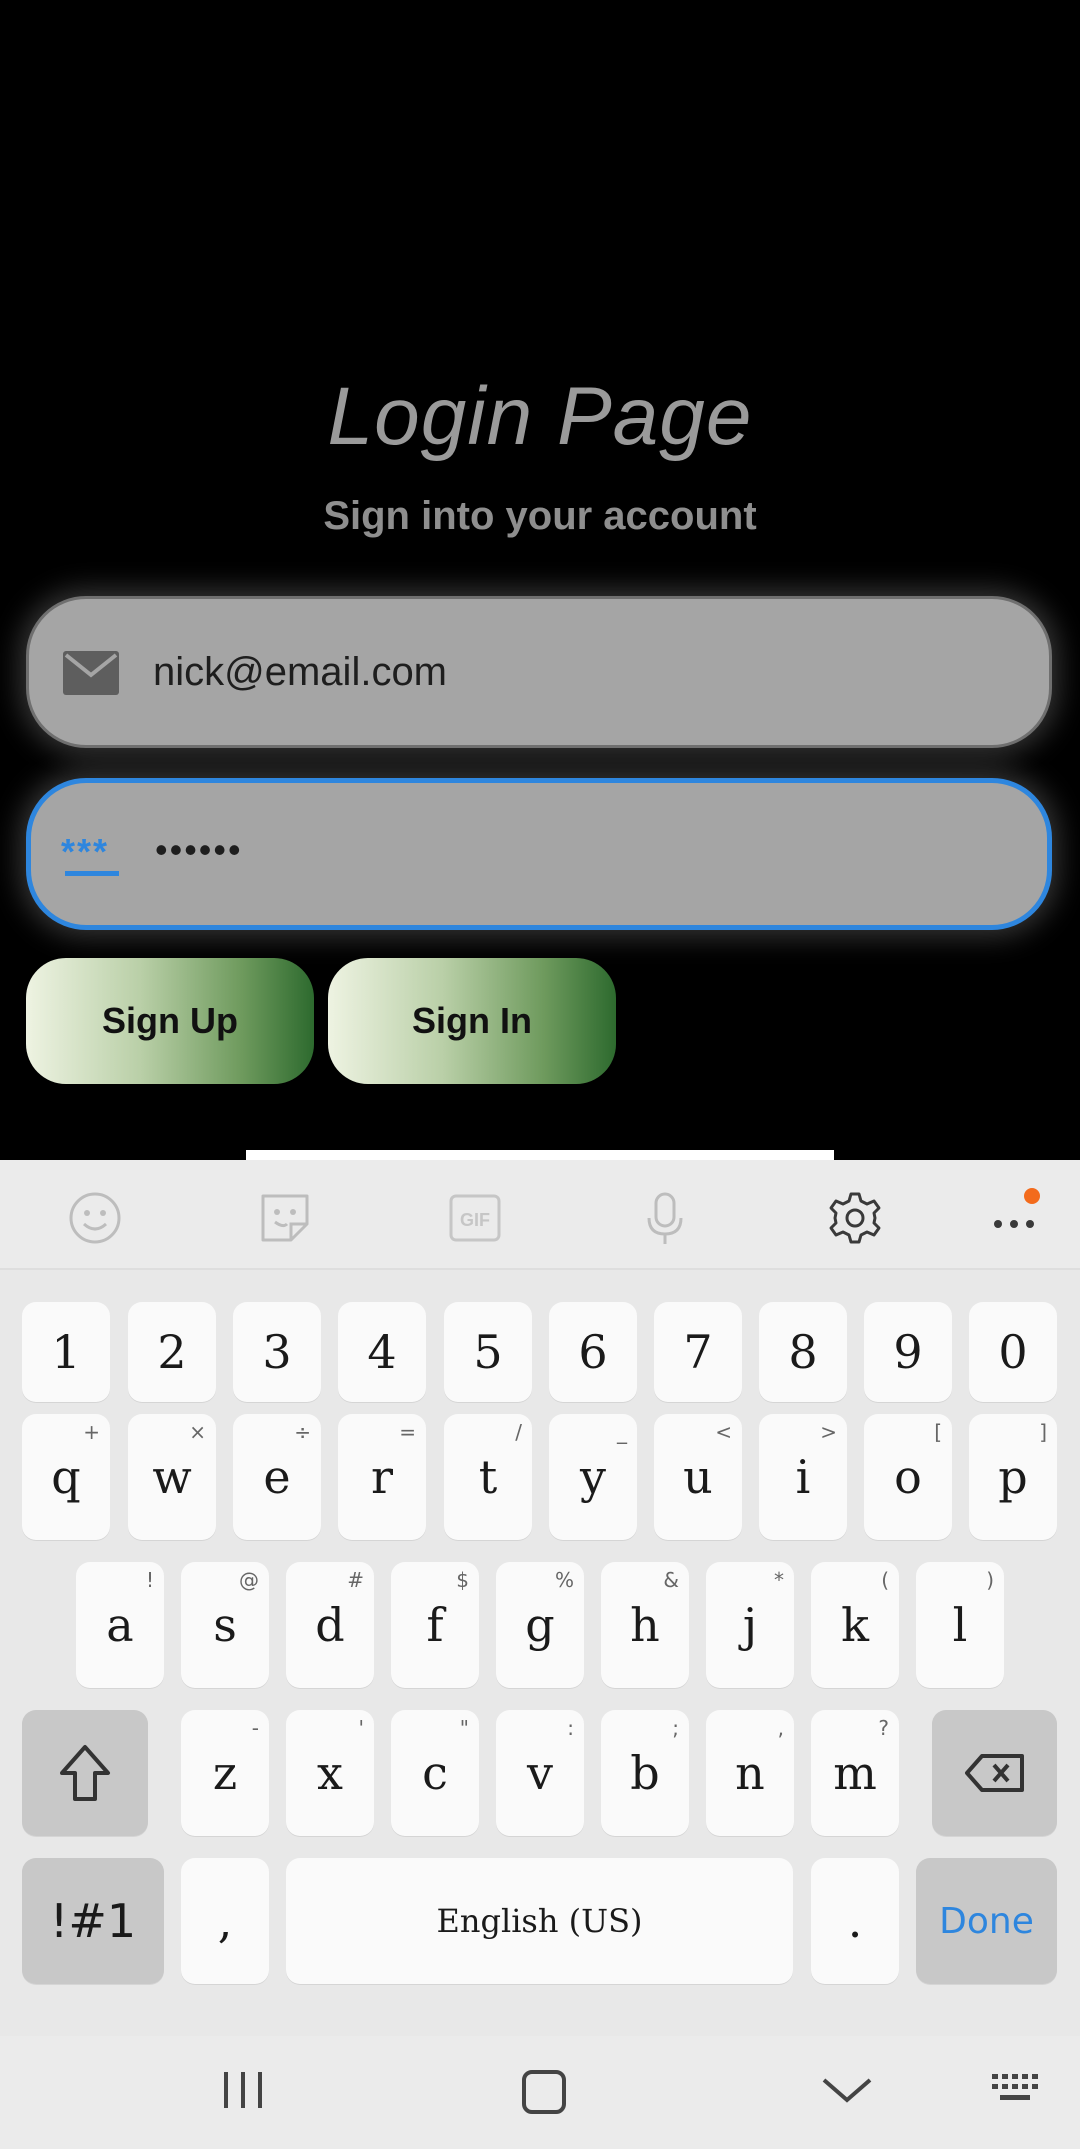 This screenshot has height=2149, width=1080. I want to click on key-o-letter: o, so click(908, 1477).